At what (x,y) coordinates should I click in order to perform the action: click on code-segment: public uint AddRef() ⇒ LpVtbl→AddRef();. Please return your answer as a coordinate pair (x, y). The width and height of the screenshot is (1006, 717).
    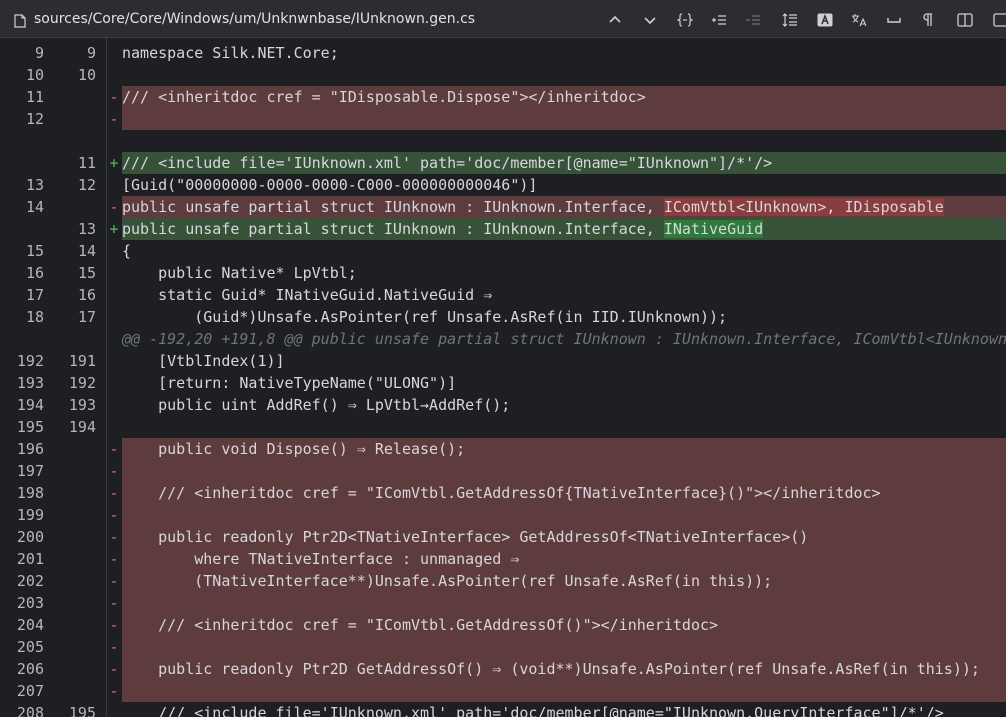
    Looking at the image, I should click on (316, 405).